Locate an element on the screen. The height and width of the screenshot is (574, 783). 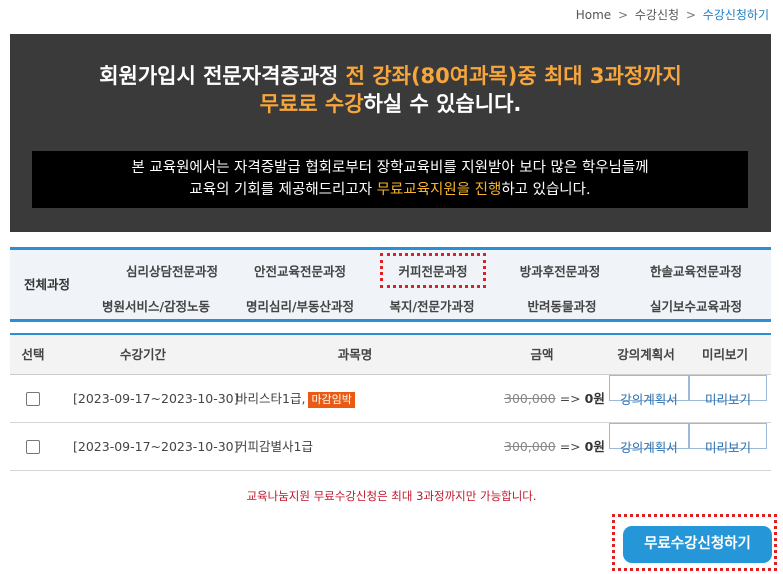
category-companion-animal: 반려동물과정 is located at coordinates (562, 305).